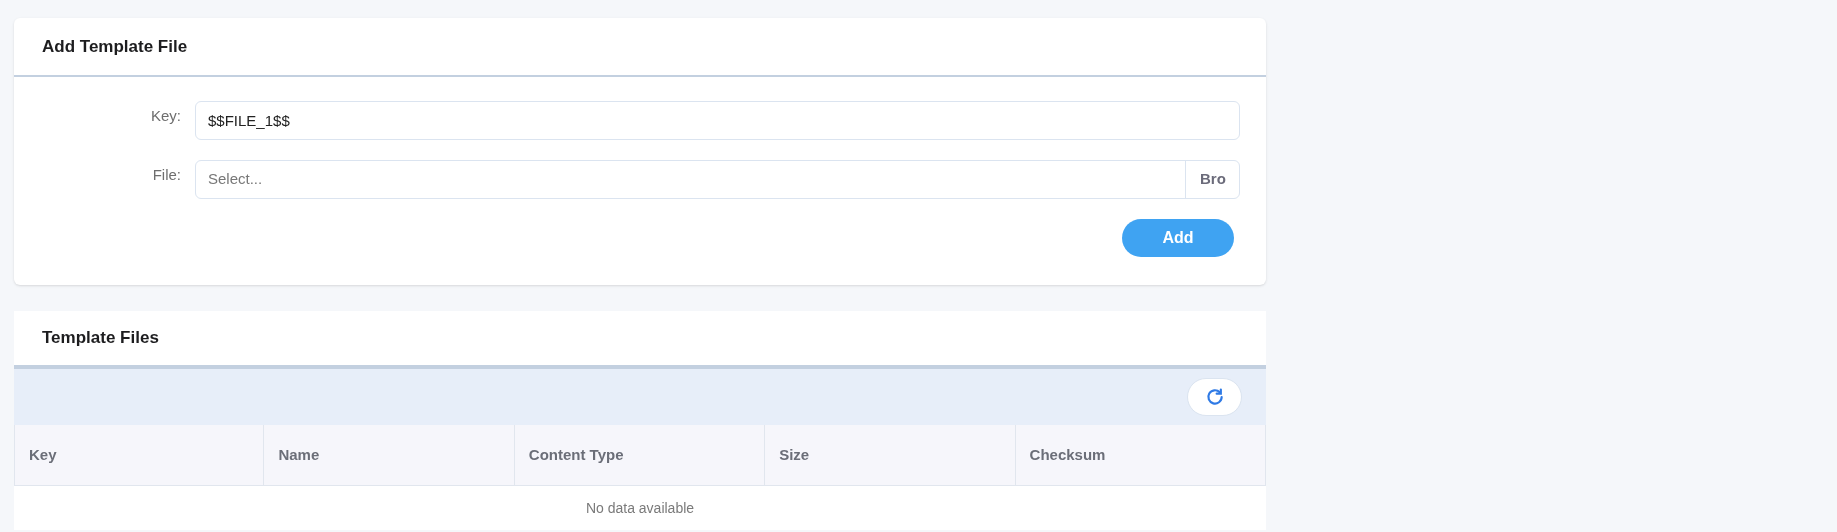  What do you see at coordinates (890, 455) in the screenshot?
I see `column-header: Size` at bounding box center [890, 455].